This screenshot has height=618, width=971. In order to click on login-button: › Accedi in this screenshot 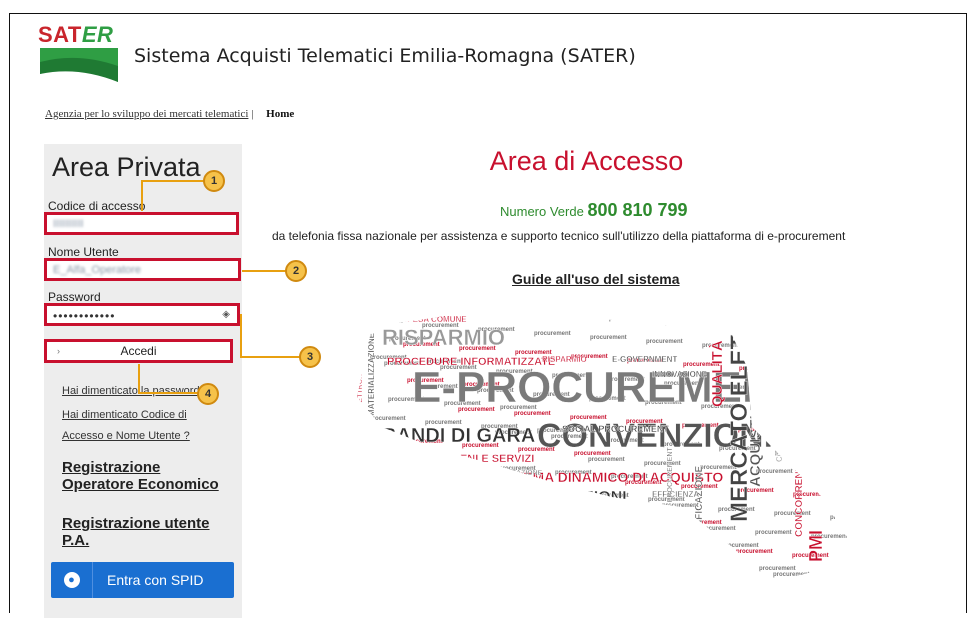, I will do `click(138, 351)`.